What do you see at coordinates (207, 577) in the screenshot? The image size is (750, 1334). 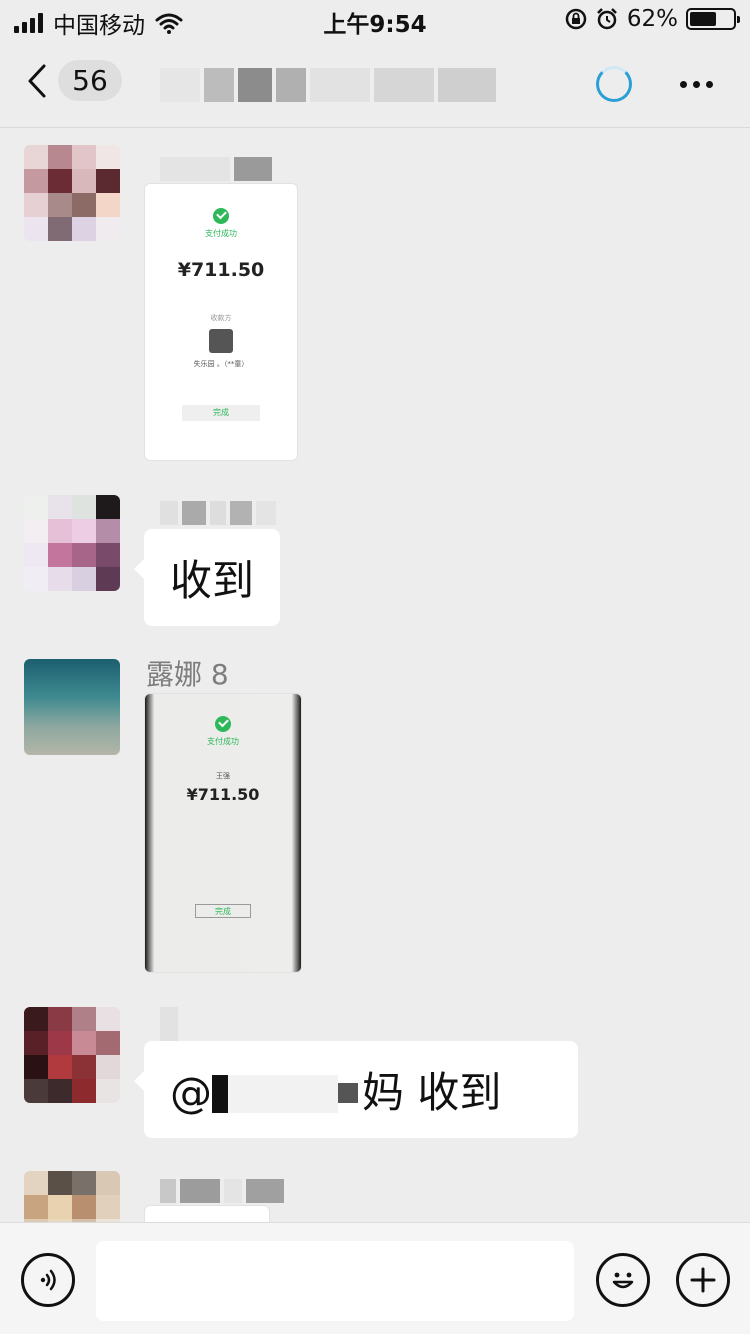 I see `text-message-bubble: 收到` at bounding box center [207, 577].